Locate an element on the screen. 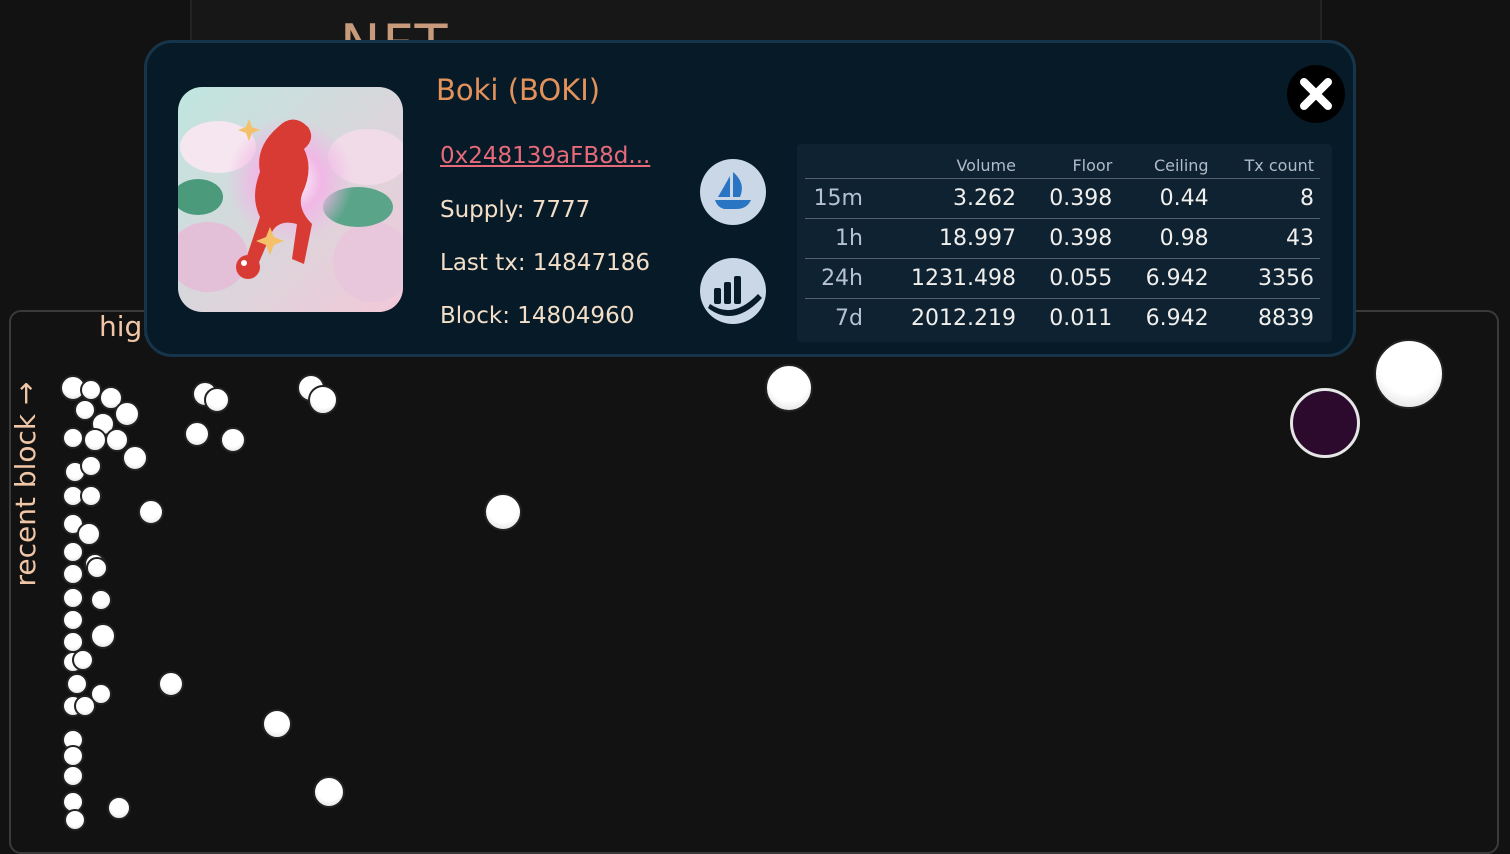  tx-count-cell: 8839 is located at coordinates (1286, 318).